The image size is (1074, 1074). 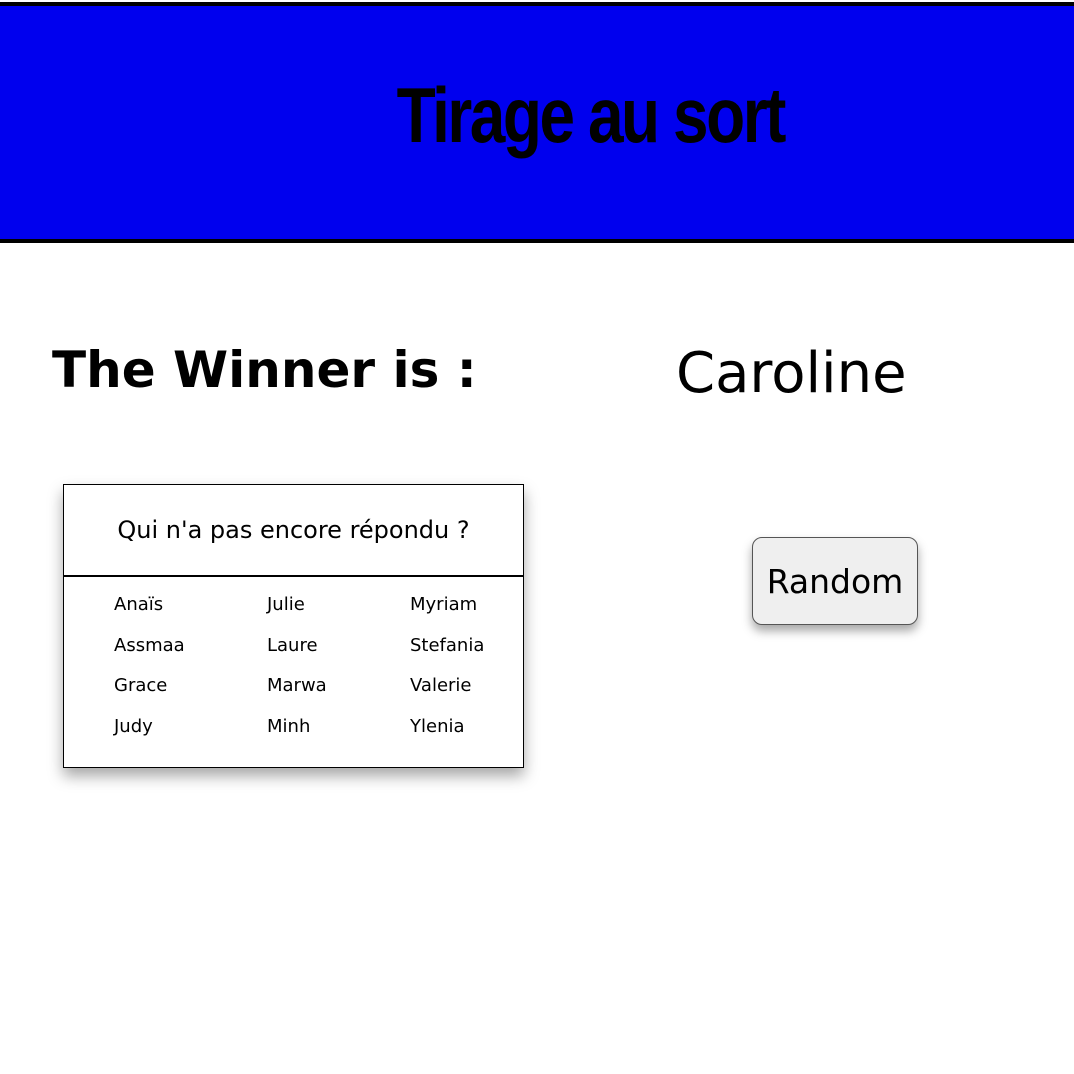 I want to click on name-item: Valerie, so click(x=441, y=685).